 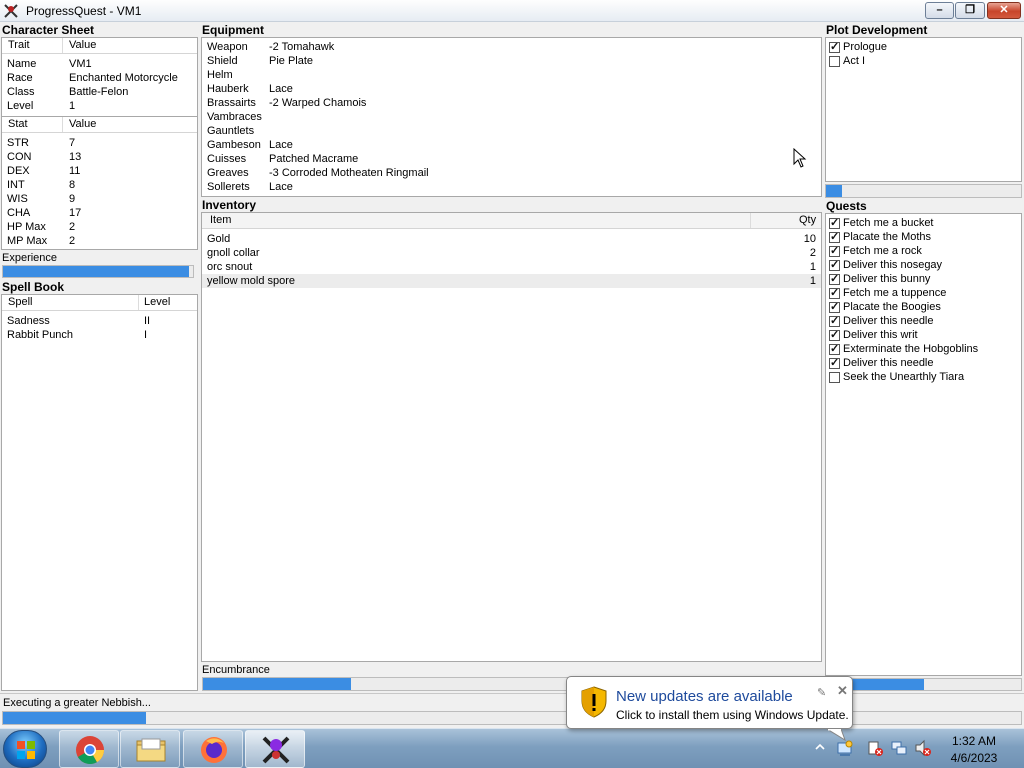 I want to click on clock-time: 1:32 AM, so click(x=974, y=741).